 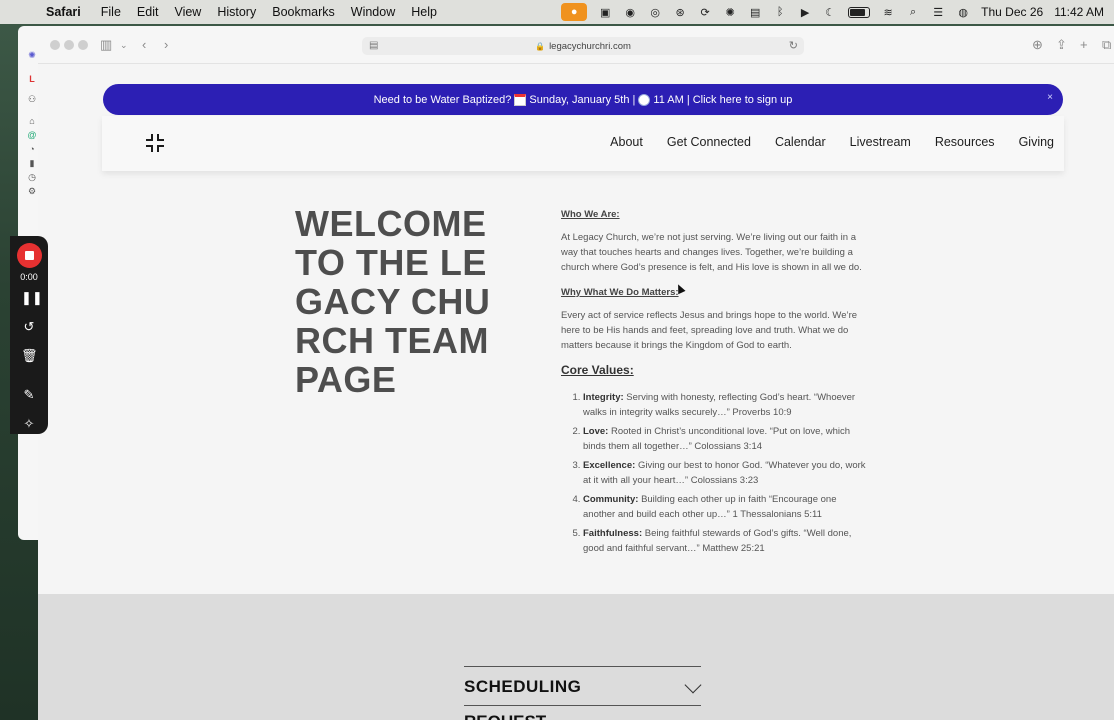 I want to click on menu-bookmarks: Bookmarks, so click(x=303, y=12).